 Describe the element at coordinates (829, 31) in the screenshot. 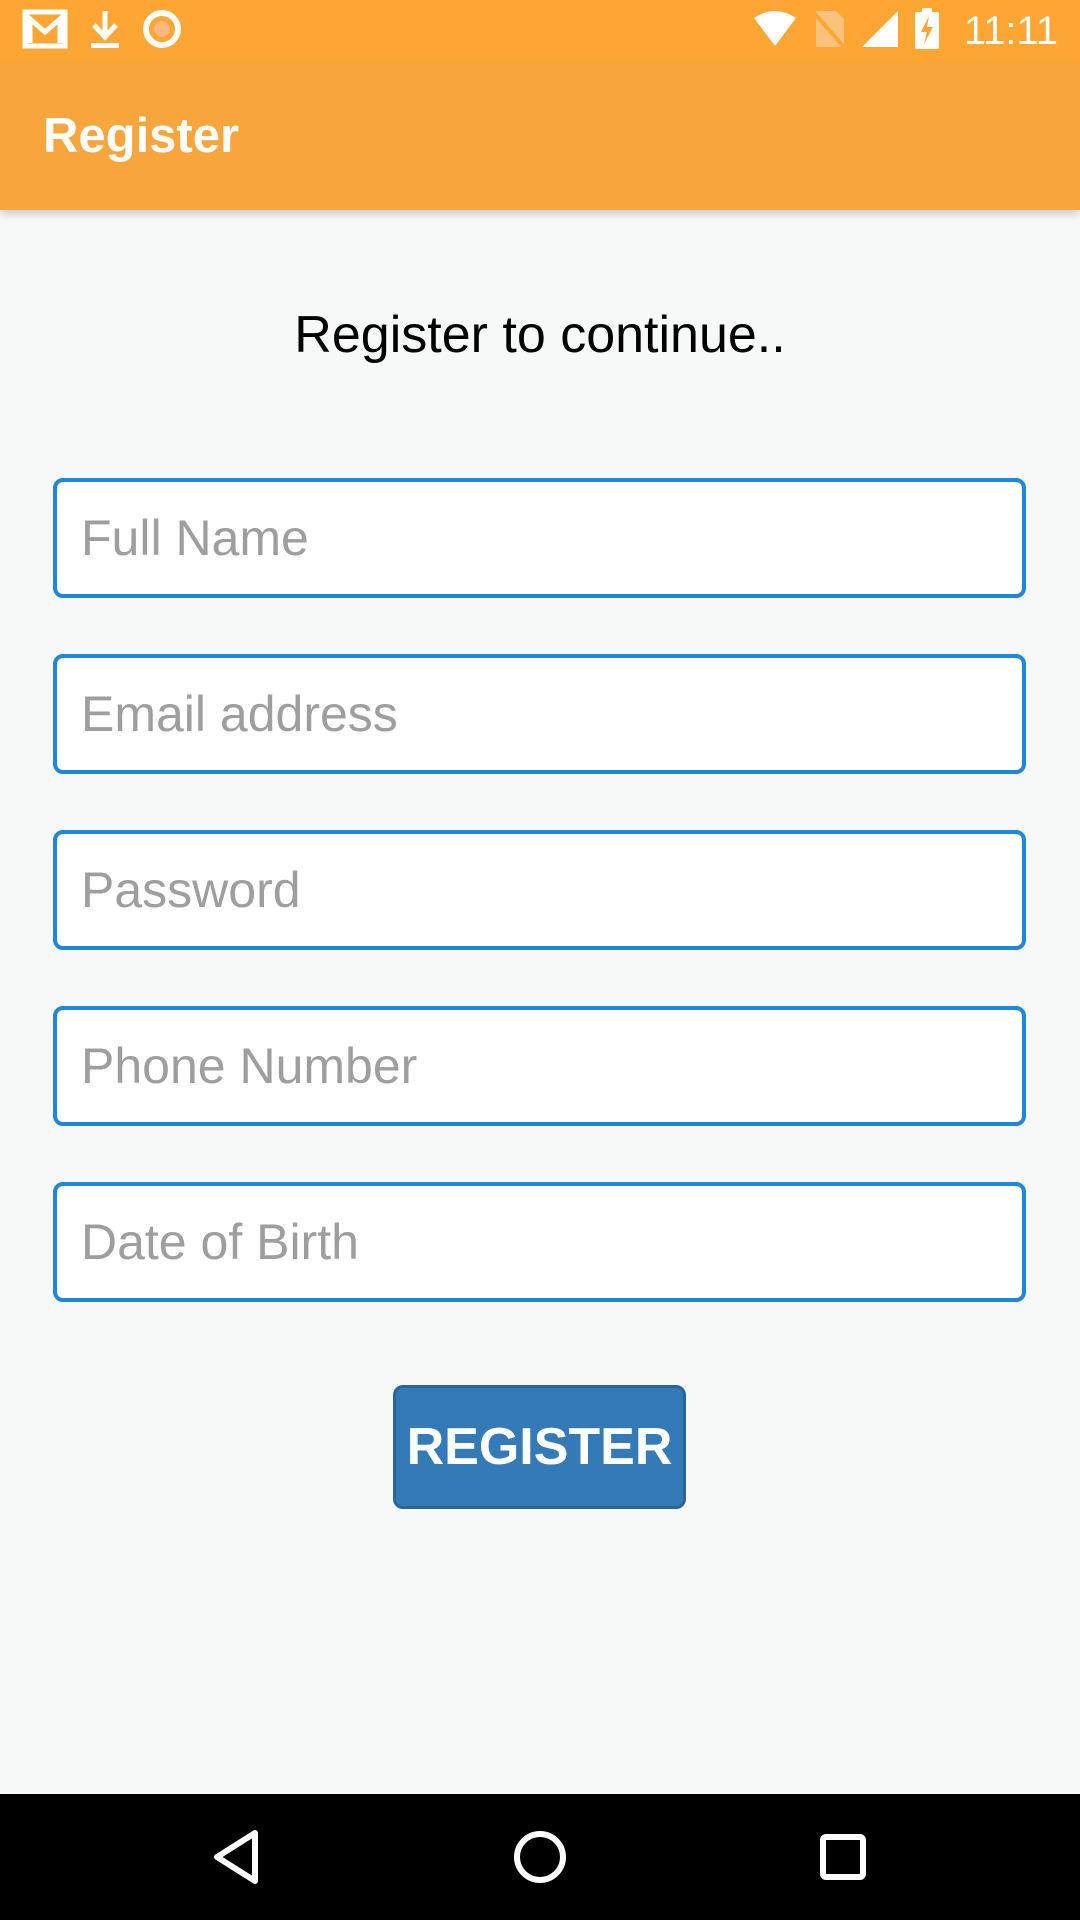

I see `no-sim-icon` at that location.